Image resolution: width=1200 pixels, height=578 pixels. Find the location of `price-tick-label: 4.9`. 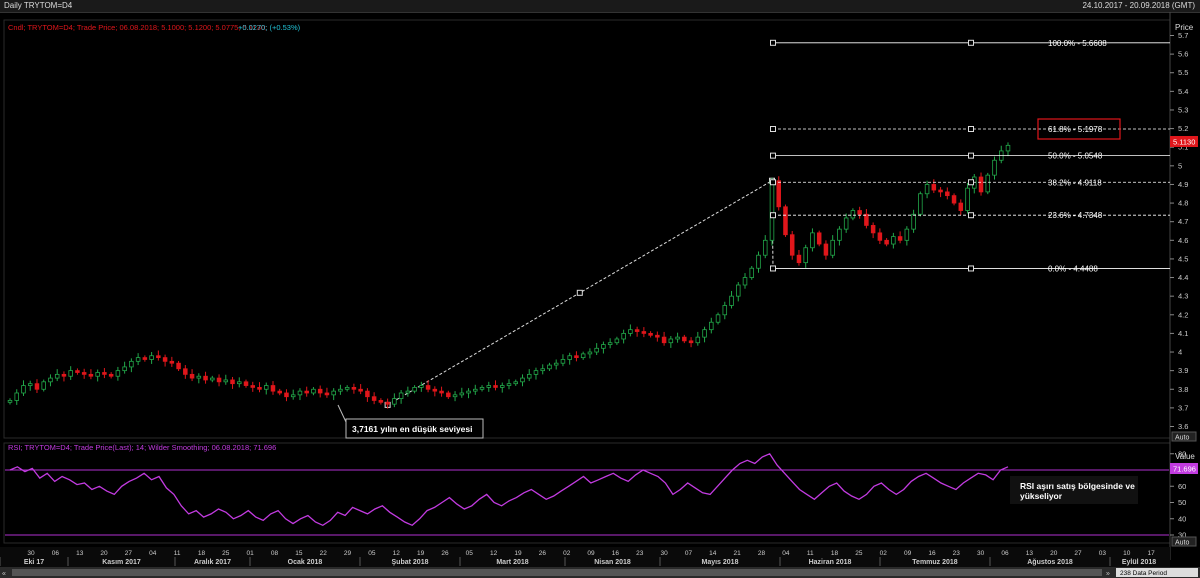

price-tick-label: 4.9 is located at coordinates (1183, 184).